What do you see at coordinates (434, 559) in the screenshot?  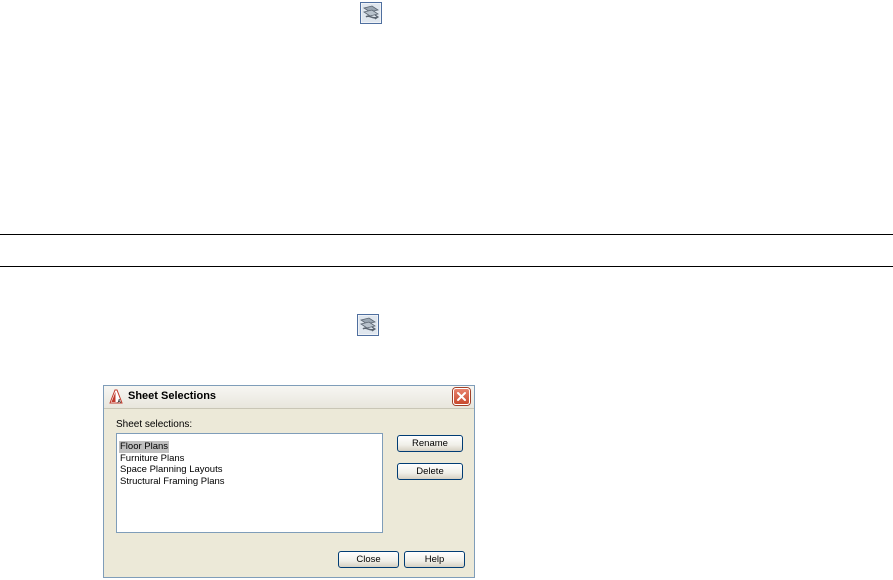 I see `help-button: Help` at bounding box center [434, 559].